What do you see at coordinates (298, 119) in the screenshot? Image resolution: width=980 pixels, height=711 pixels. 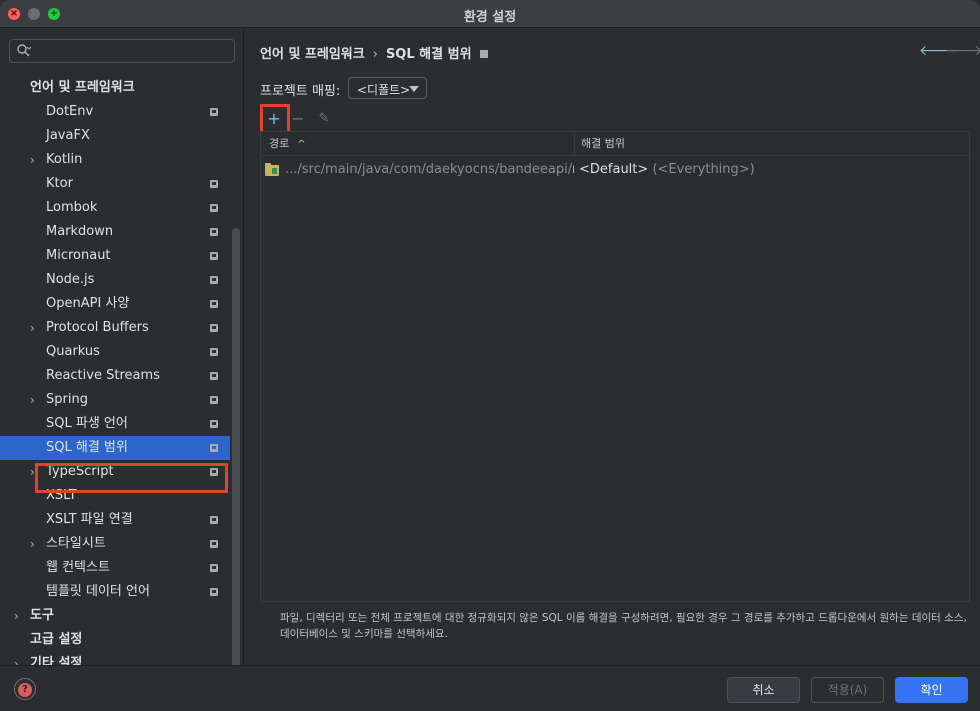 I see `remove-button: −` at bounding box center [298, 119].